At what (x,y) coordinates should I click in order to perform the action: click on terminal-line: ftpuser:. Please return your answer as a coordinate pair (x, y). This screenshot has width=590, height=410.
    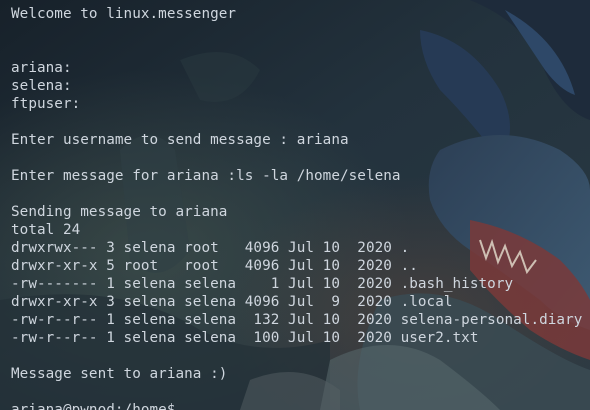
    Looking at the image, I should click on (46, 104).